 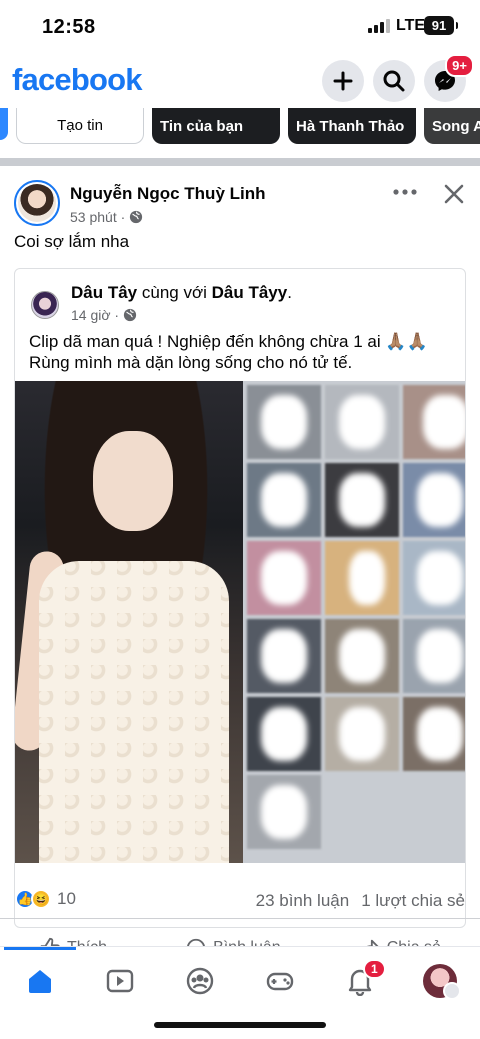 What do you see at coordinates (250, 292) in the screenshot?
I see `shared-tagged: Dâu Tâyy` at bounding box center [250, 292].